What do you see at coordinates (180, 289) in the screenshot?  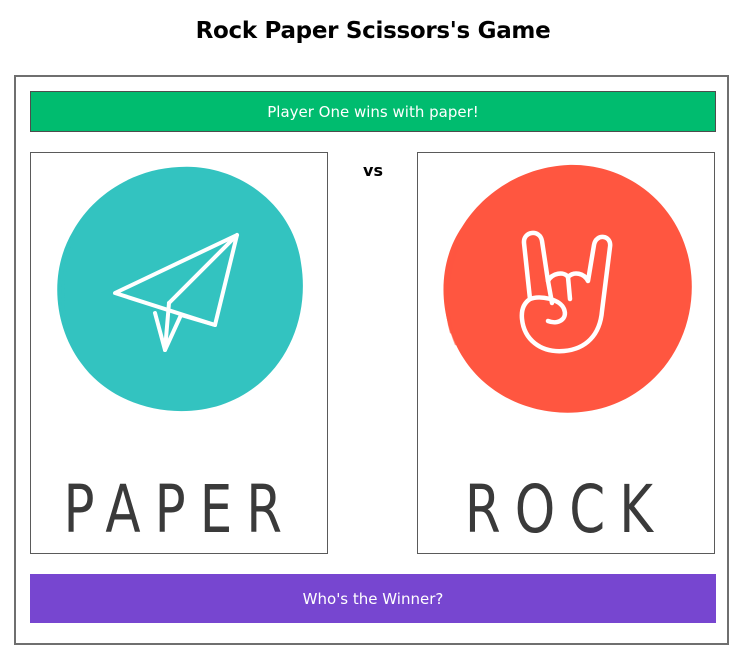 I see `paper-plane-icon` at bounding box center [180, 289].